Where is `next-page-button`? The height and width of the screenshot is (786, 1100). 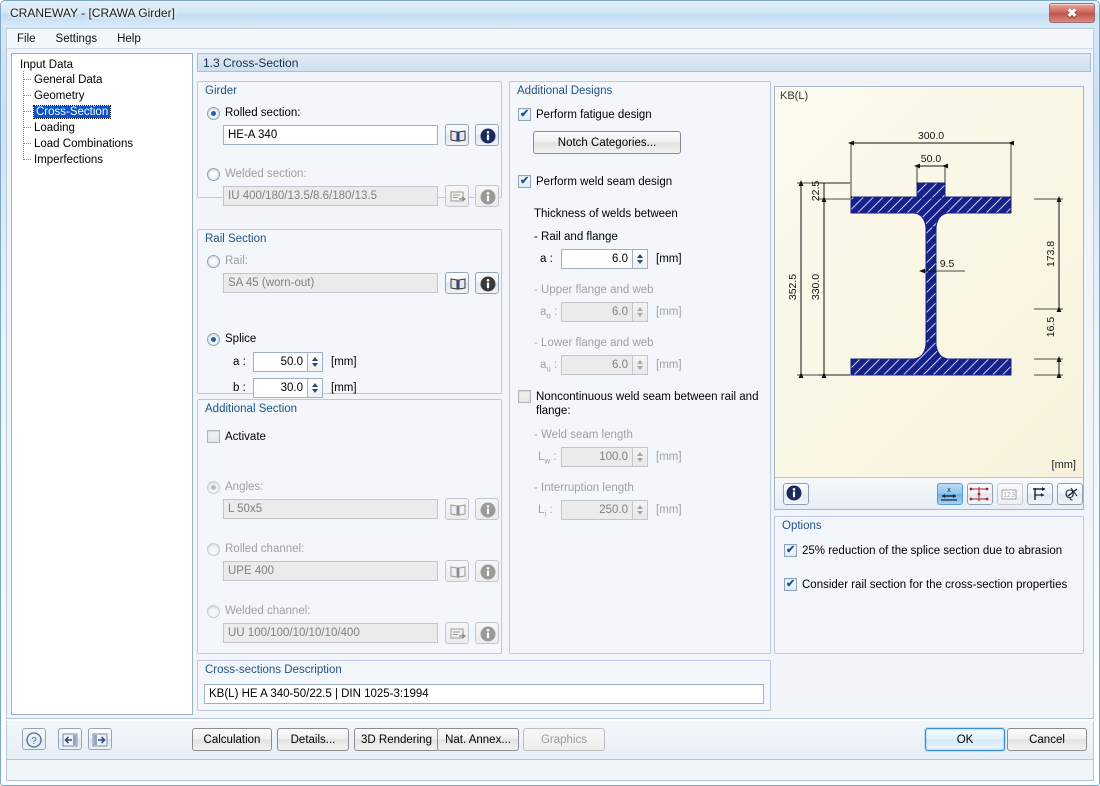 next-page-button is located at coordinates (100, 739).